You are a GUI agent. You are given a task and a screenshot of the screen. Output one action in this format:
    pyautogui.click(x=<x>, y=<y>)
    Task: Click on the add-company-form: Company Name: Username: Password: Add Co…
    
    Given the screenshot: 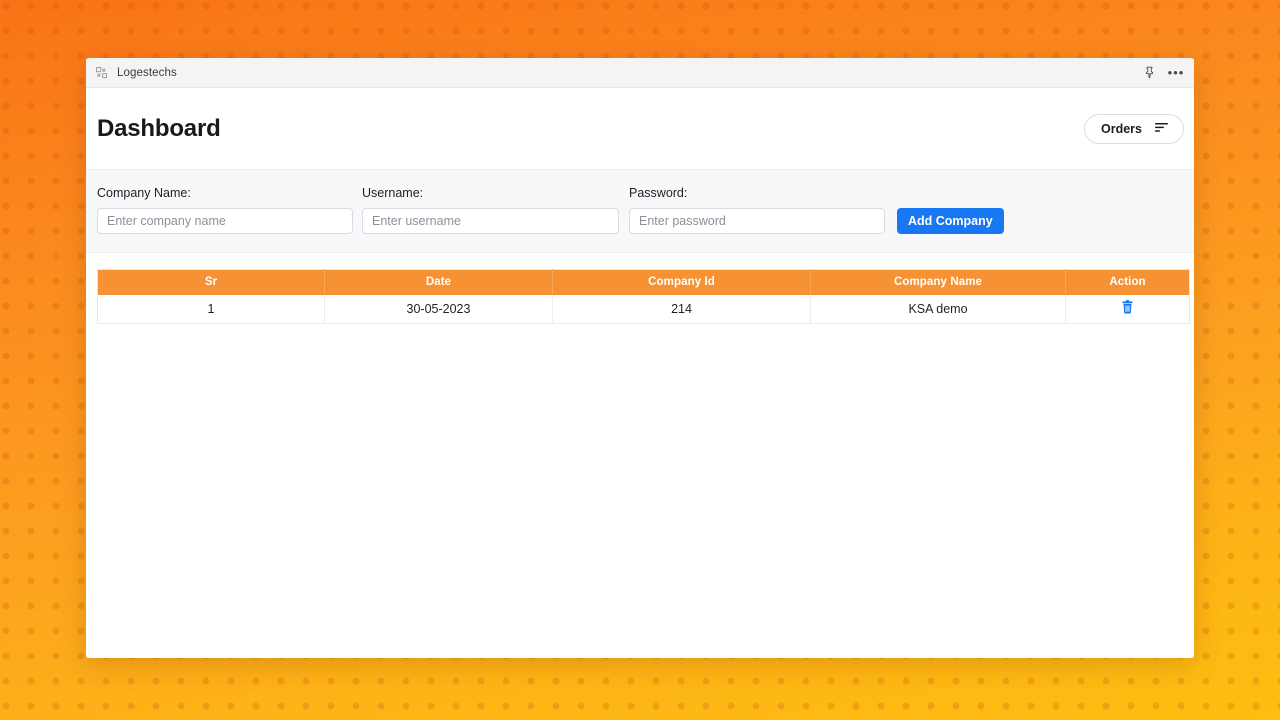 What is the action you would take?
    pyautogui.click(x=640, y=211)
    